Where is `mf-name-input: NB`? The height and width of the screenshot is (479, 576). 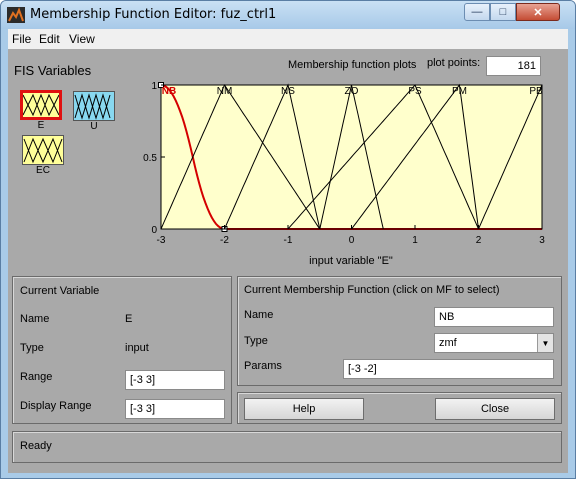
mf-name-input: NB is located at coordinates (494, 317).